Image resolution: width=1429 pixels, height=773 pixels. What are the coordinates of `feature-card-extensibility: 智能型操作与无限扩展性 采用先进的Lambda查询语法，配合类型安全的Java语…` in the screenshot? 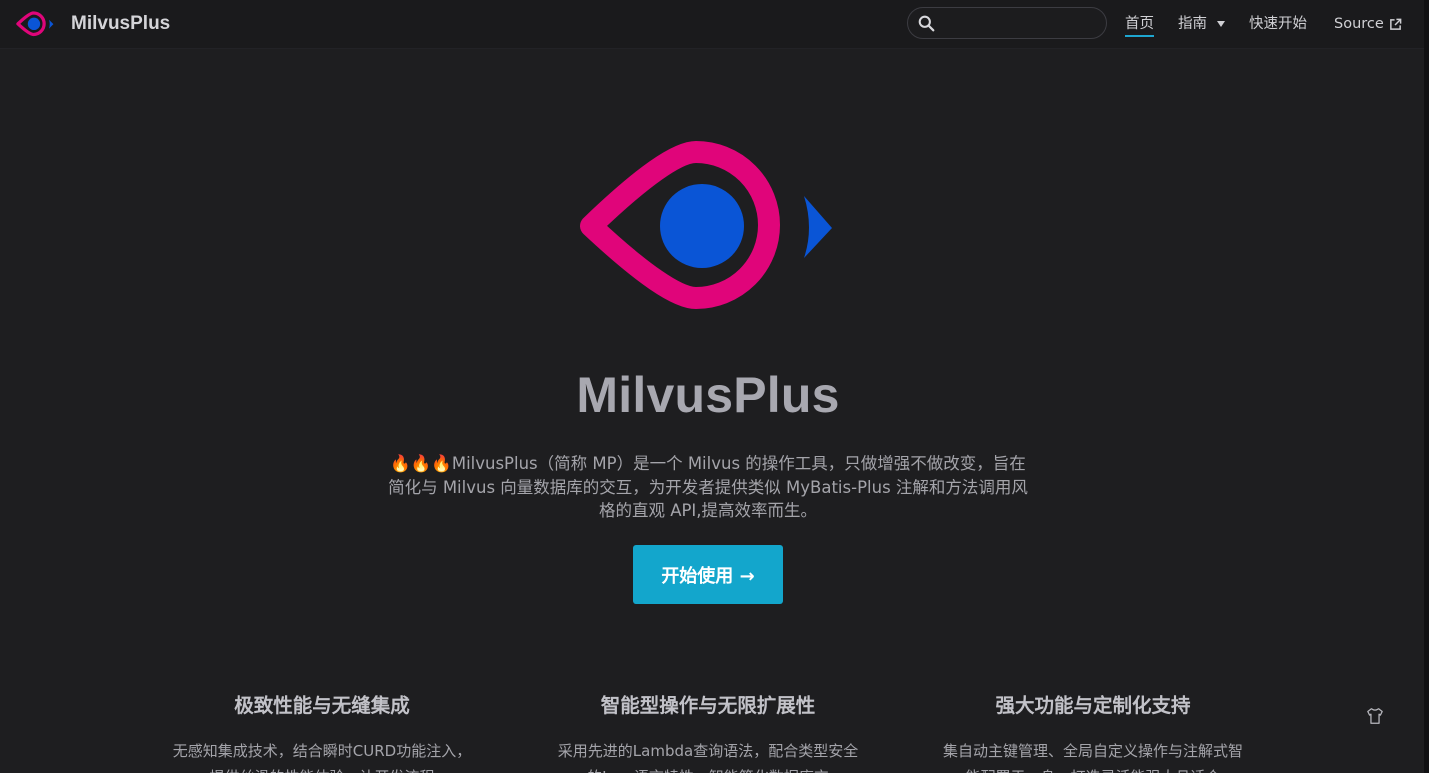 It's located at (708, 731).